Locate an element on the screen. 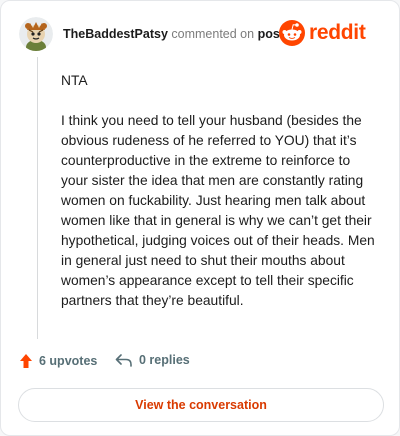 The height and width of the screenshot is (436, 400). reddit-logo: reddit is located at coordinates (329, 33).